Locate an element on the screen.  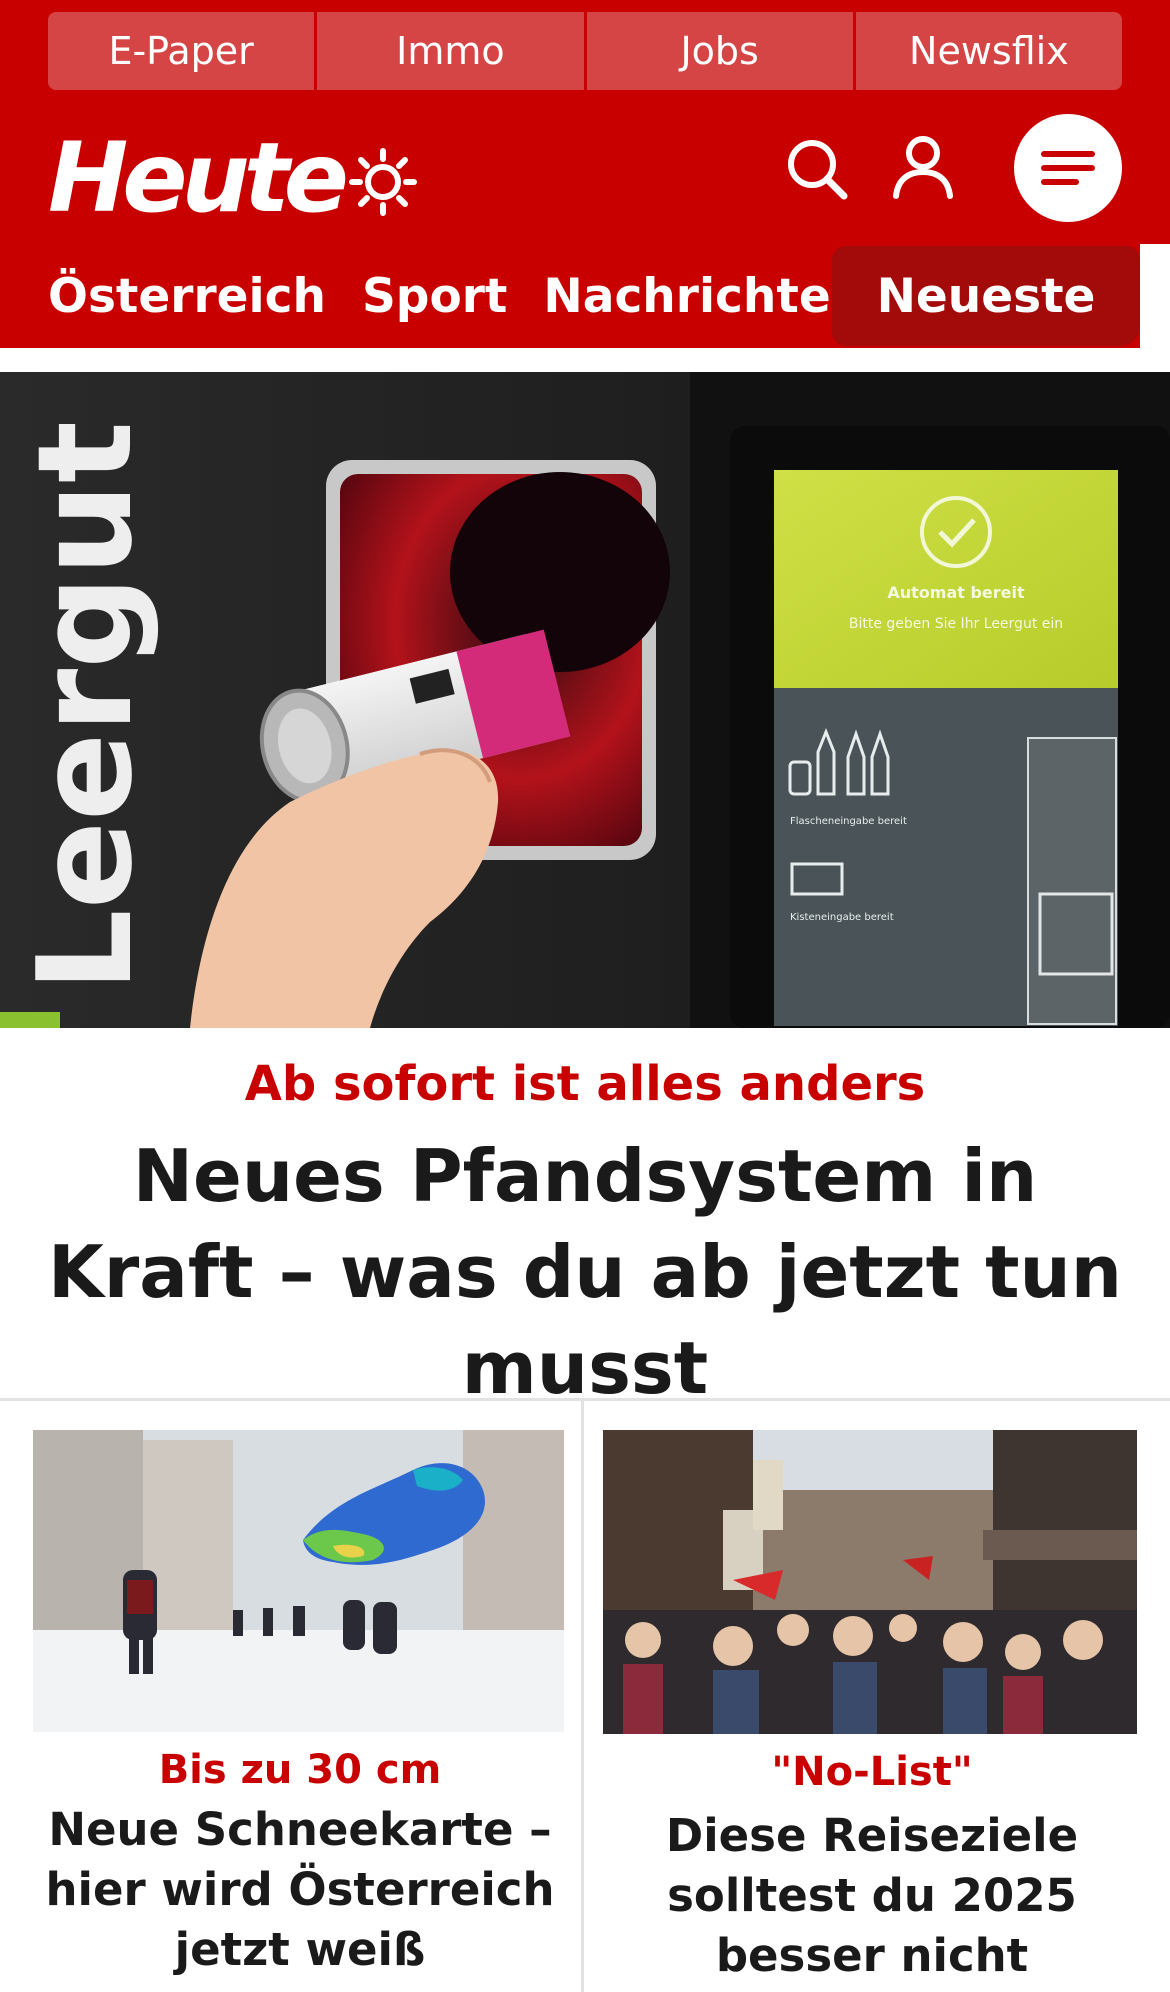
screen-subtitle: Bitte geben Sie Ihr Leergut ein is located at coordinates (956, 624).